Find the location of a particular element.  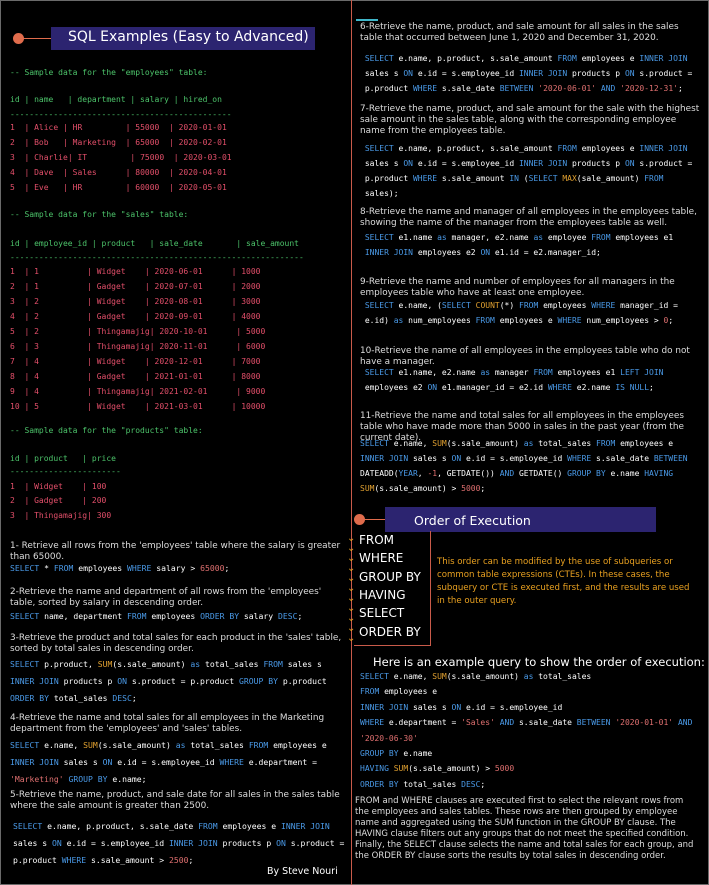

sales-row: 5 | 2 | Thingamajig| 2020-10-01 | 5000 is located at coordinates (138, 331).